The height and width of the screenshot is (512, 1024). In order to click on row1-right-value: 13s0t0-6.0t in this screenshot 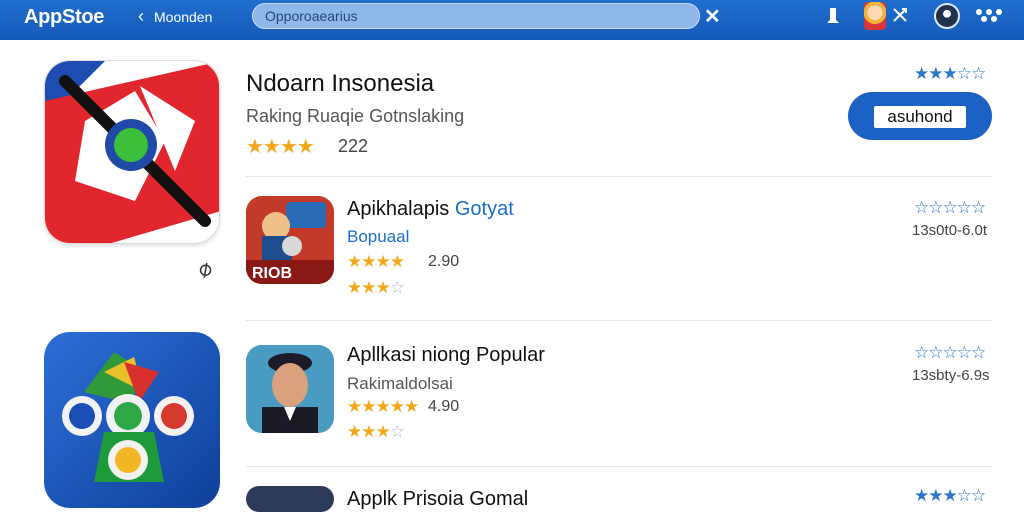, I will do `click(950, 230)`.